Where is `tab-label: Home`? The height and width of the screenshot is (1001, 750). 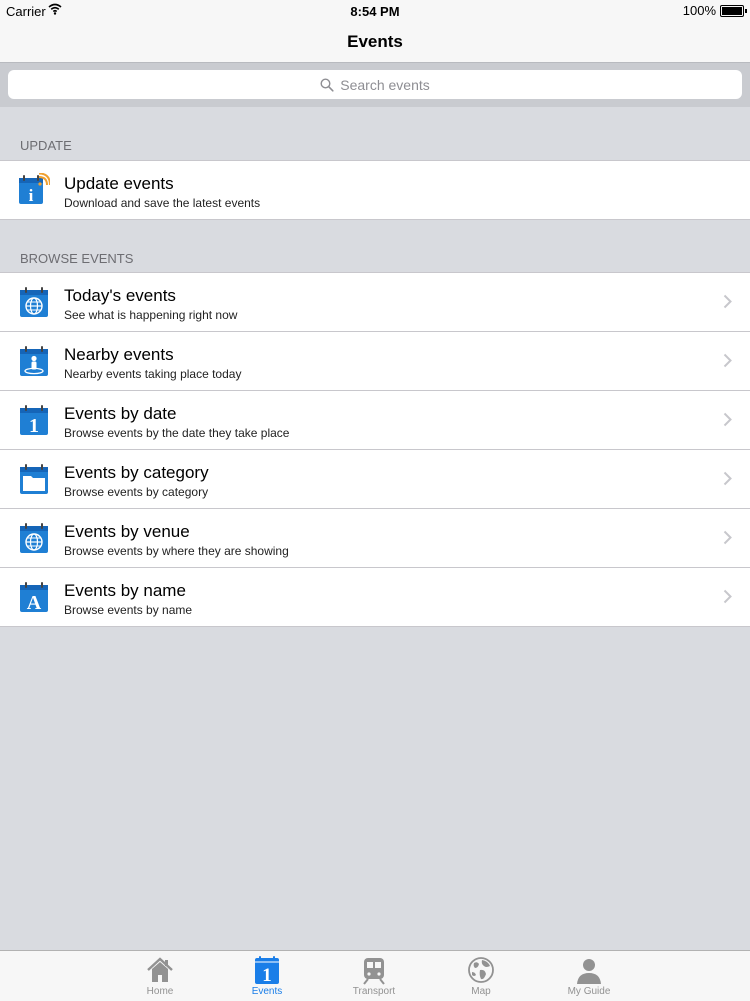
tab-label: Home is located at coordinates (160, 991).